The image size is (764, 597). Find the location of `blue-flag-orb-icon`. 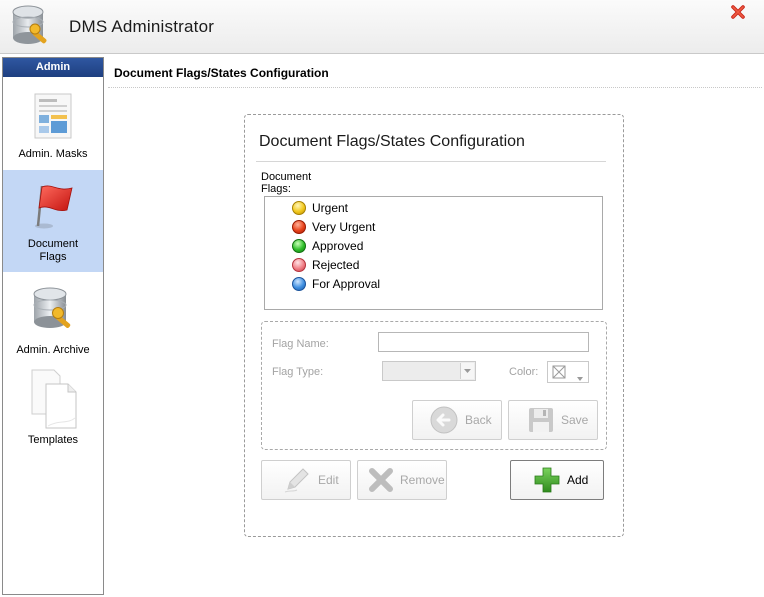

blue-flag-orb-icon is located at coordinates (299, 284).